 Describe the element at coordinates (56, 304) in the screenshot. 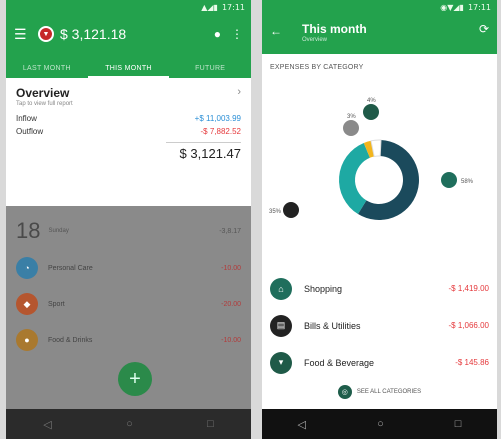

I see `transaction-name: Sport` at that location.